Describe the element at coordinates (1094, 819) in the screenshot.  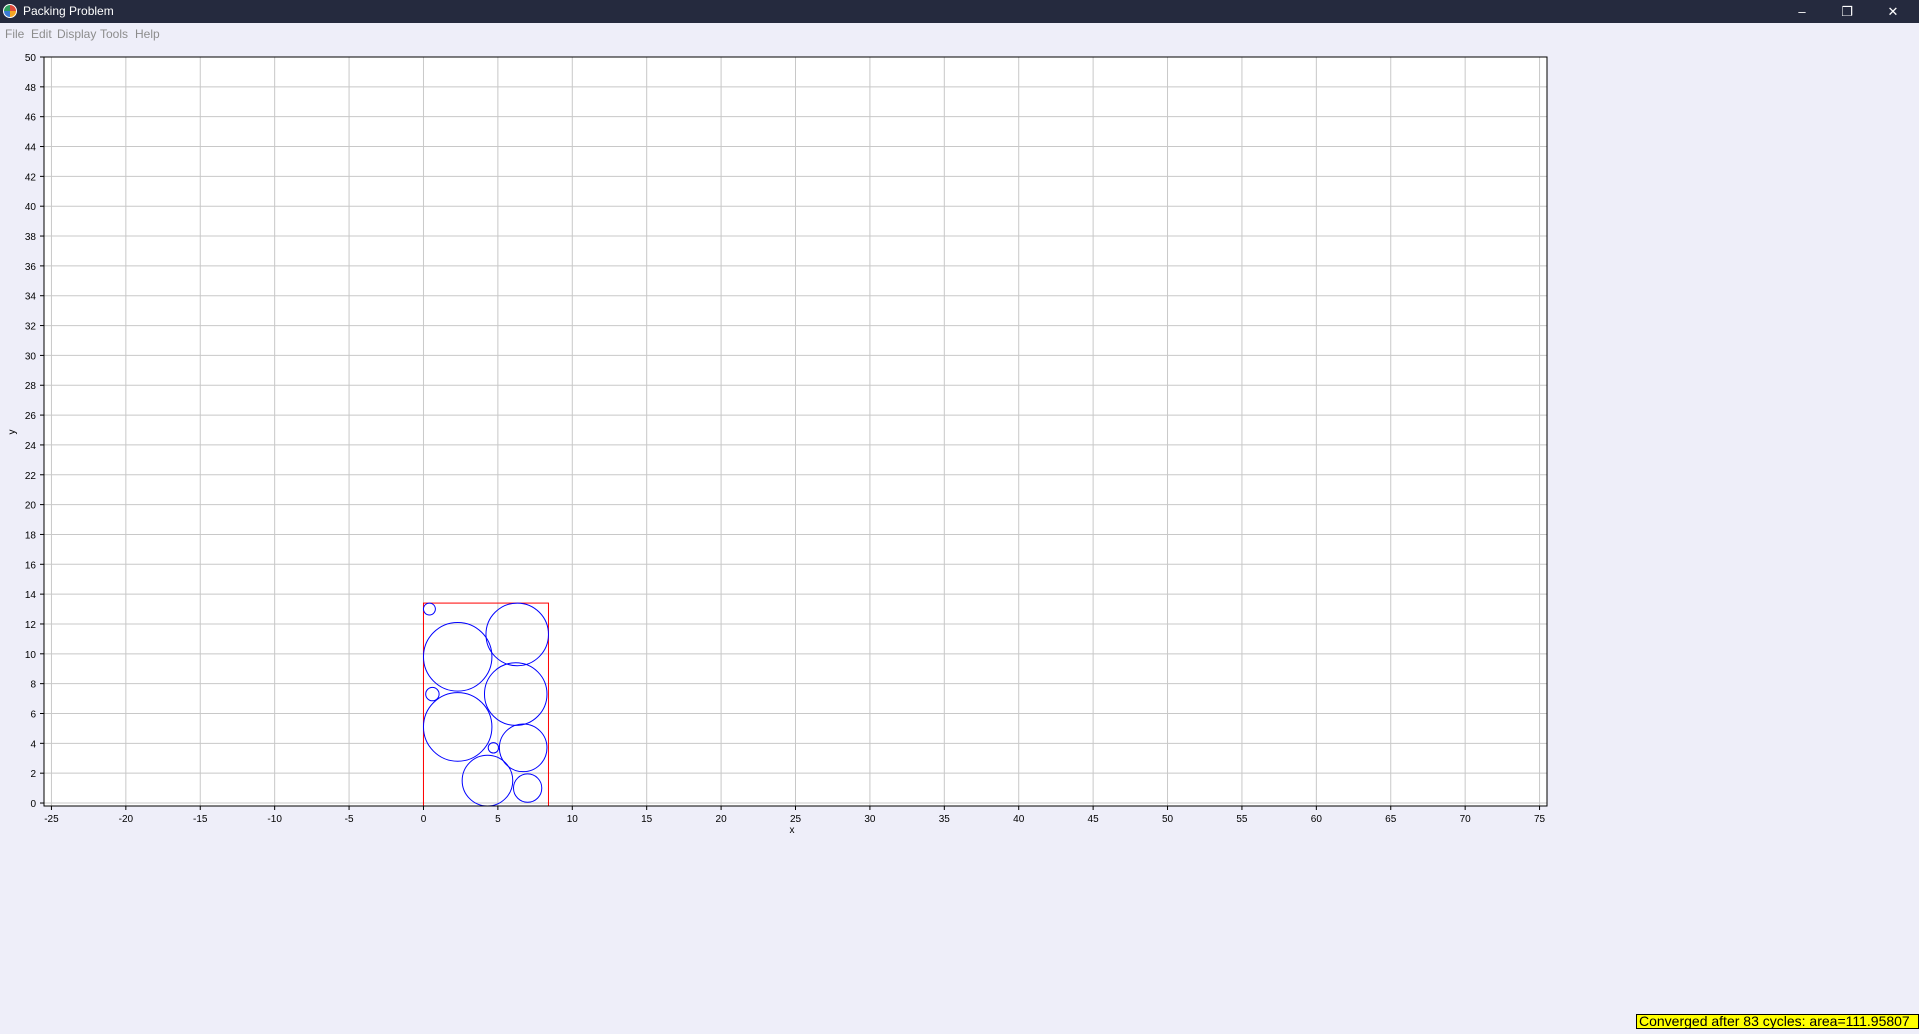
I see `x-tick-label: 45` at that location.